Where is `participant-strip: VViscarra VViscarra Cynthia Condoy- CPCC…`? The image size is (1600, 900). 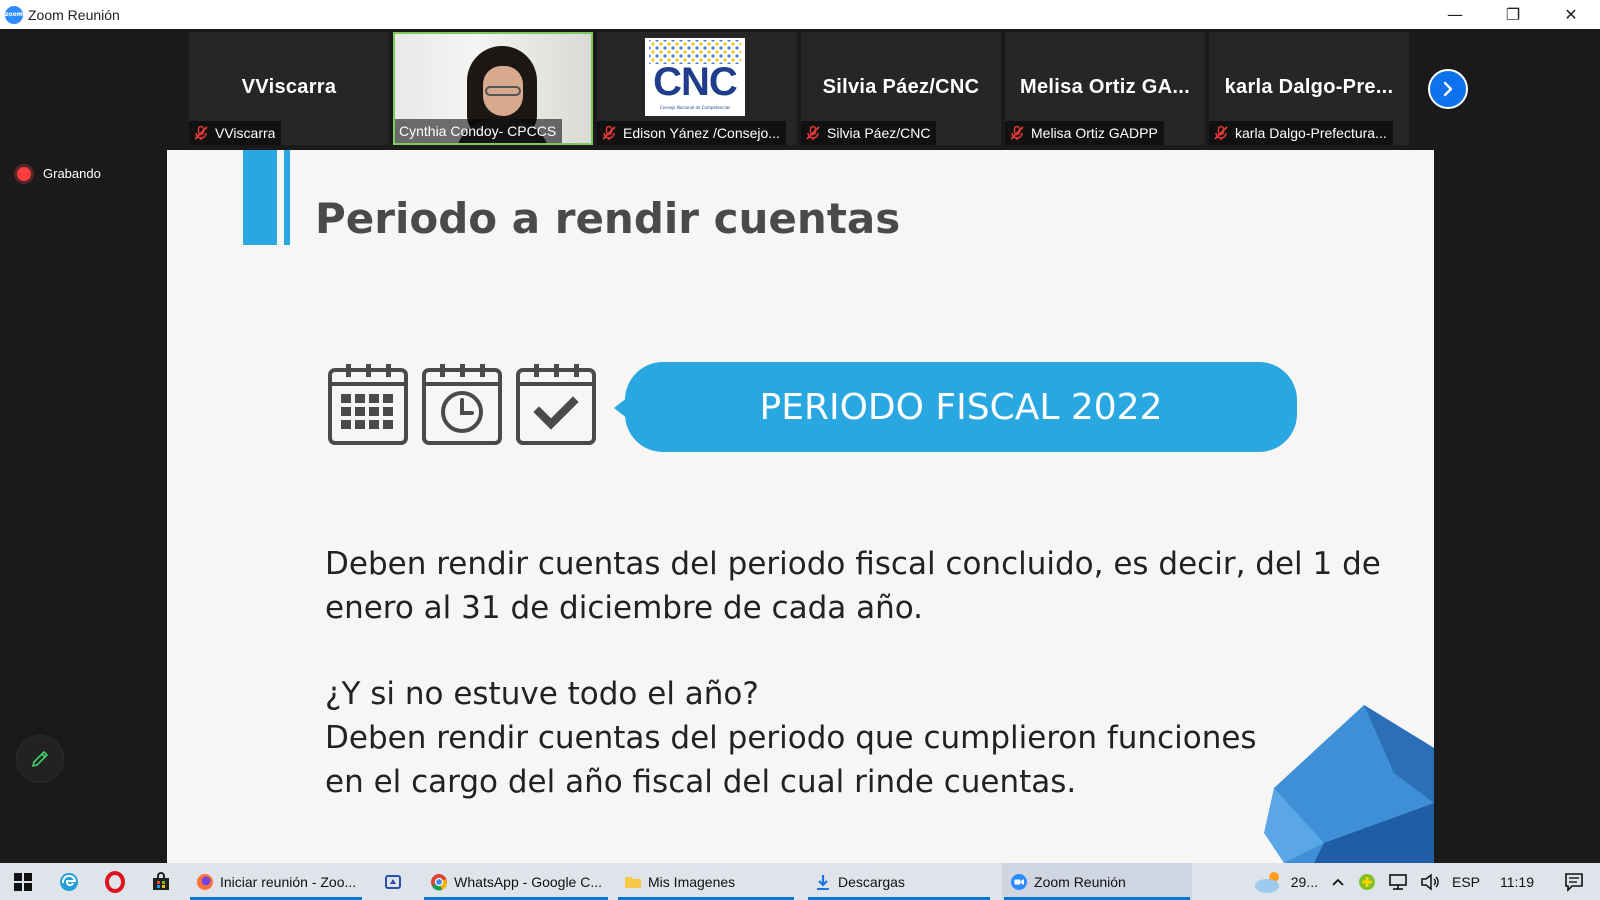 participant-strip: VViscarra VViscarra Cynthia Condoy- CPCC… is located at coordinates (801, 90).